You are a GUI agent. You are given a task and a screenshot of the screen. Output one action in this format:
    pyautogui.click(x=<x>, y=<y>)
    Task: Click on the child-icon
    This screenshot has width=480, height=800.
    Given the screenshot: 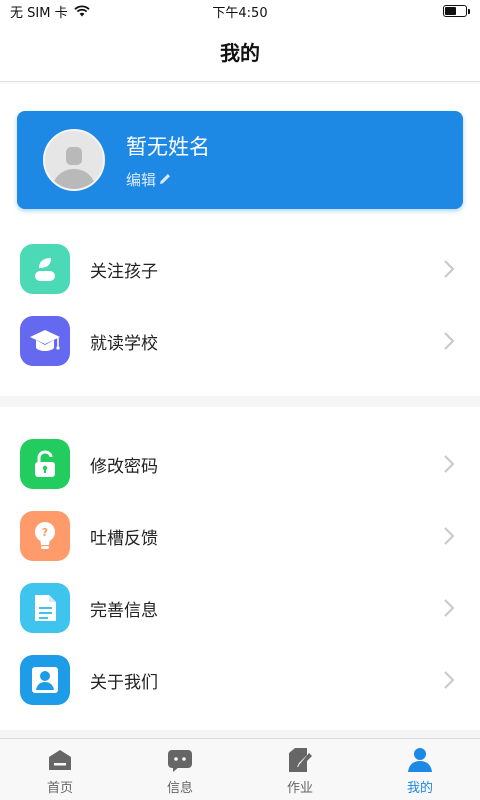 What is the action you would take?
    pyautogui.click(x=45, y=269)
    